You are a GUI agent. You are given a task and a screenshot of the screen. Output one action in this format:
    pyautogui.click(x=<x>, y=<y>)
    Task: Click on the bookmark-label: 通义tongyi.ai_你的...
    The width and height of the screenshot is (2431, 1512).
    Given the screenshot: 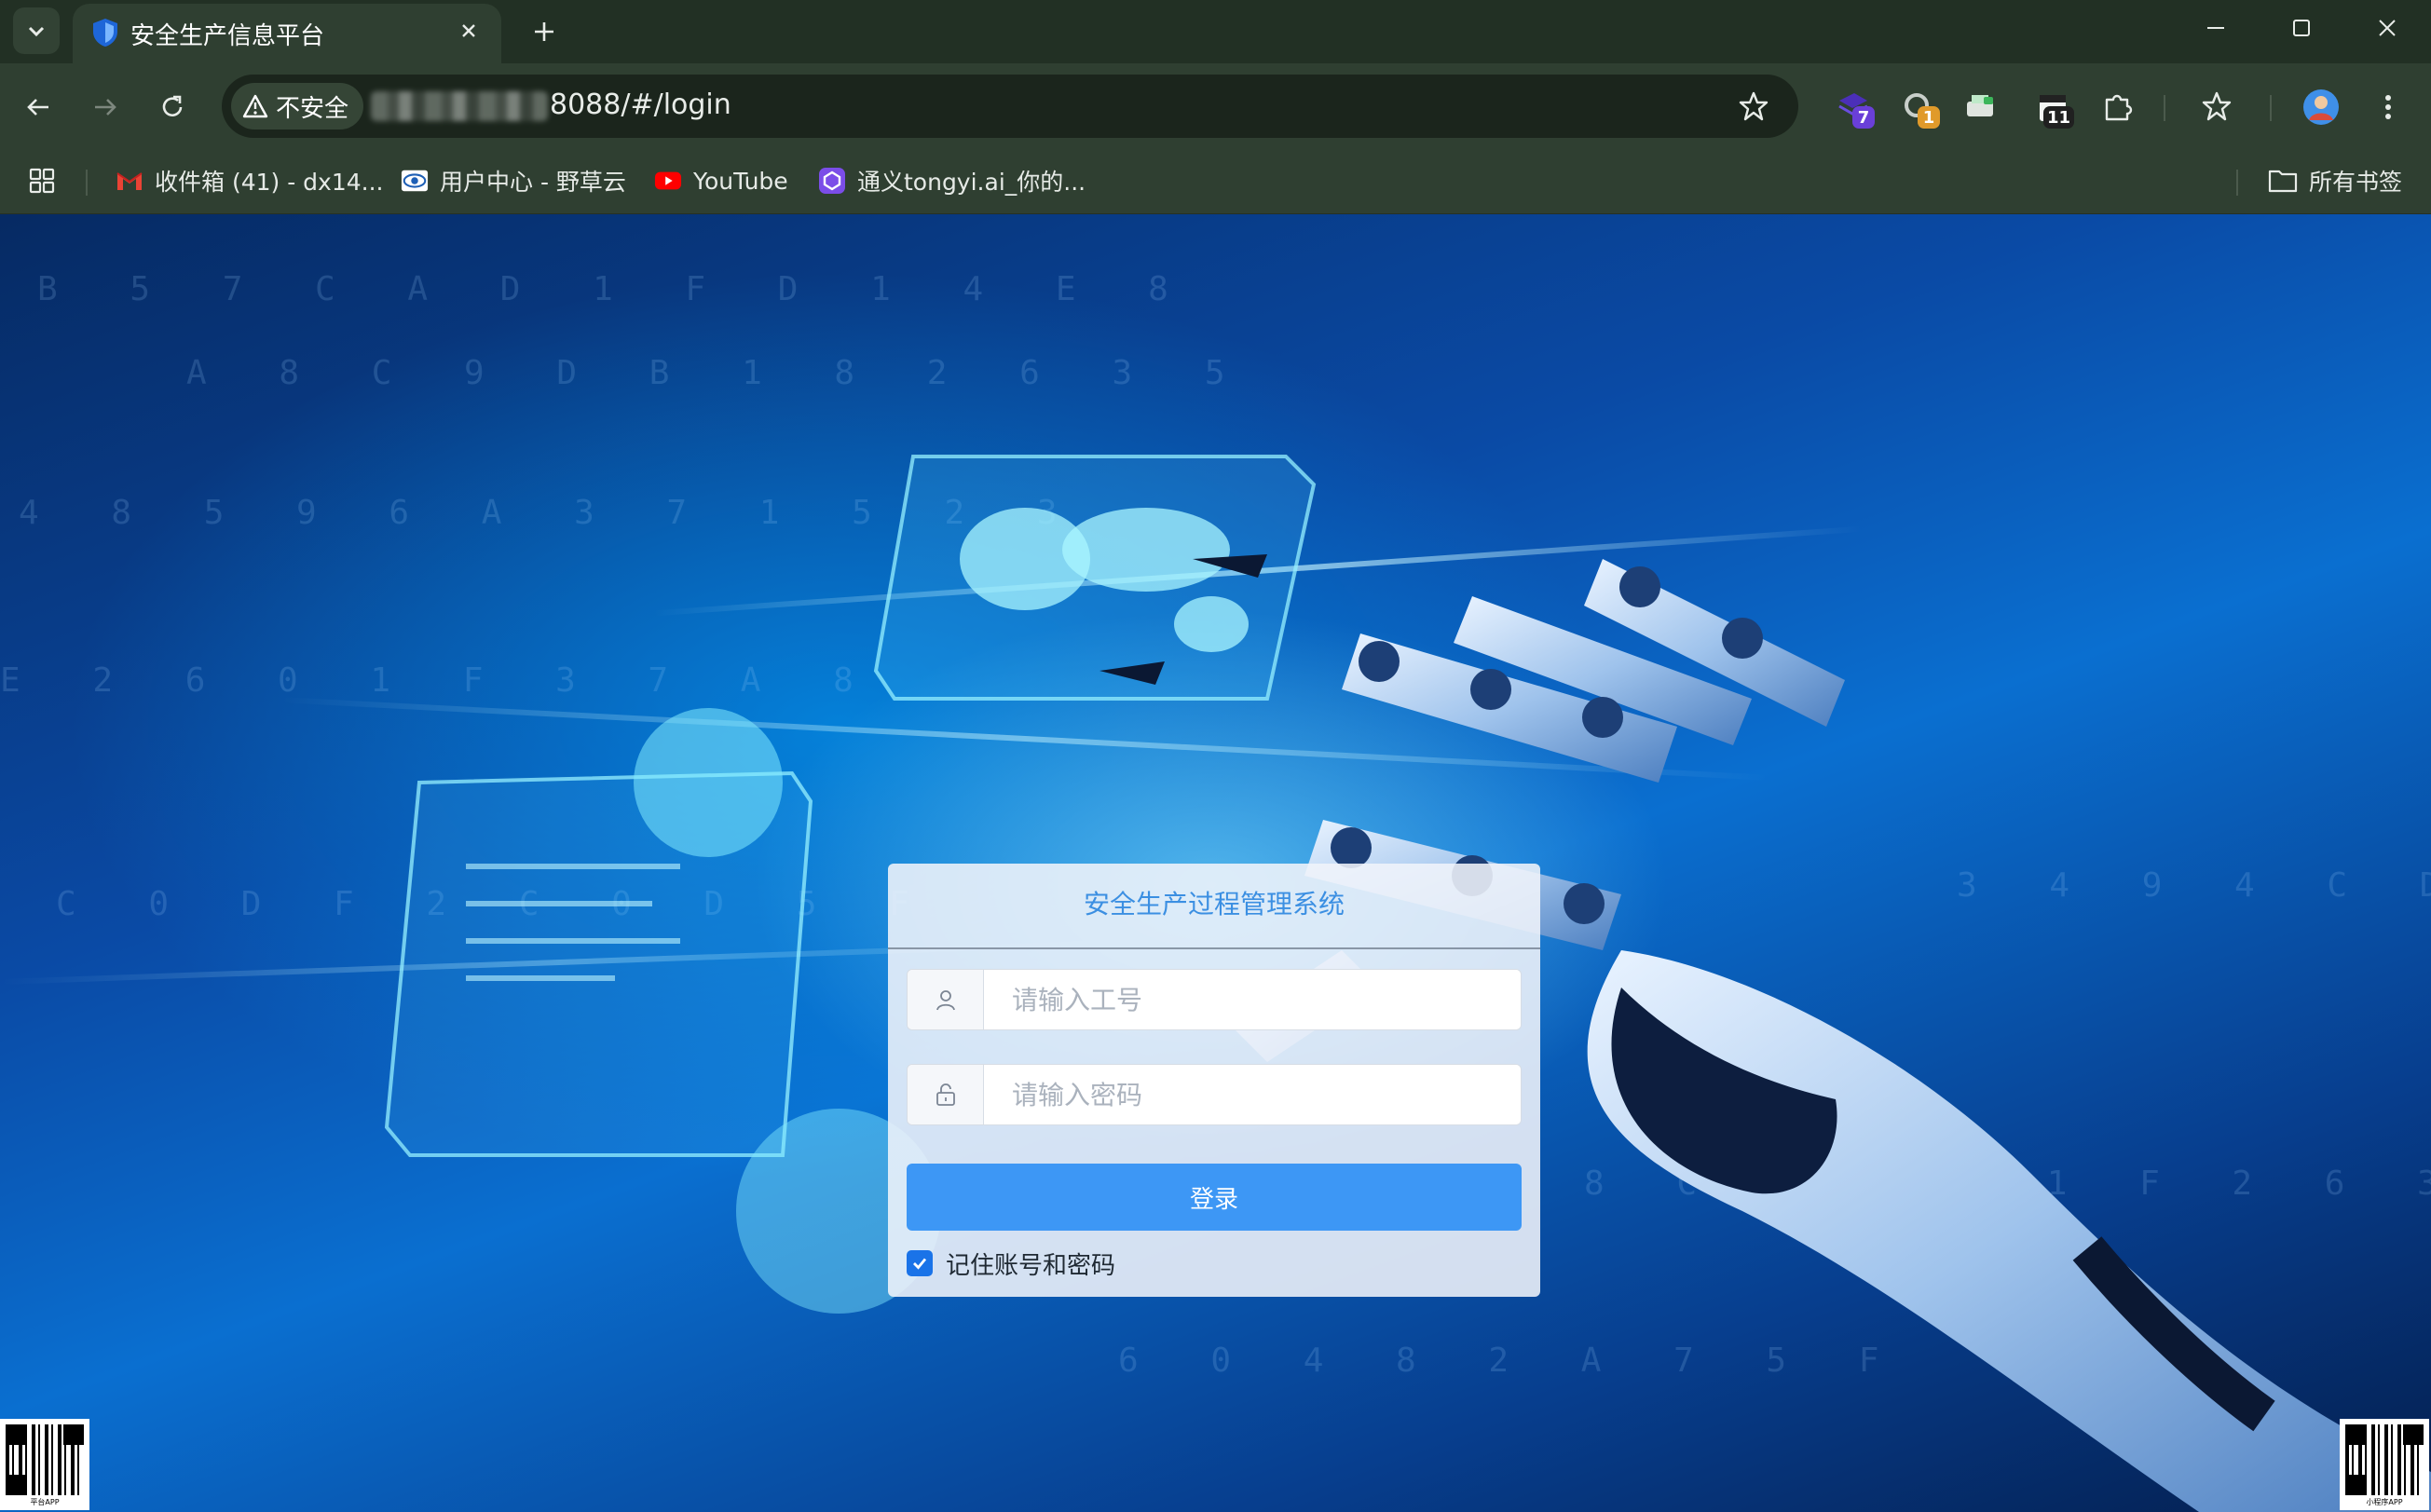 What is the action you would take?
    pyautogui.click(x=971, y=182)
    